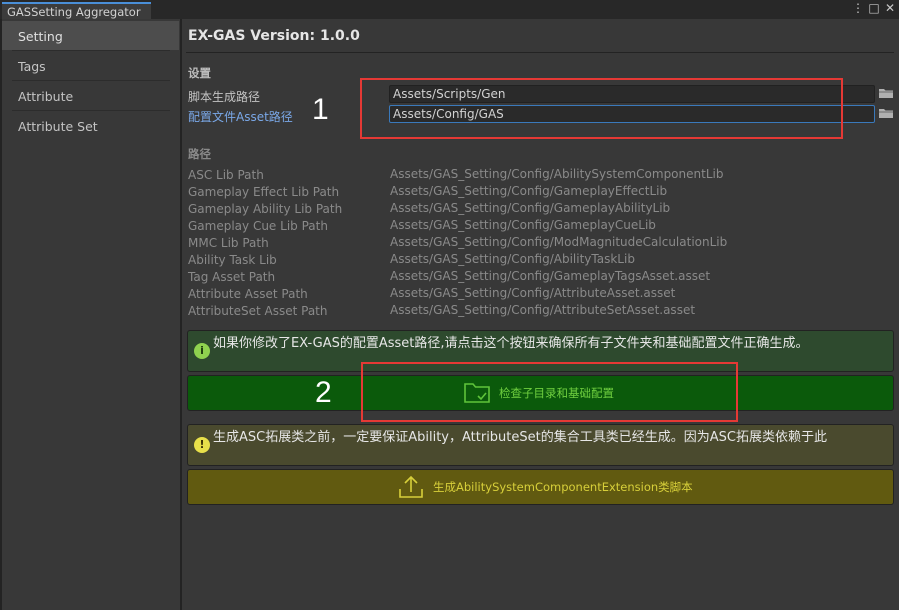 The height and width of the screenshot is (610, 899). Describe the element at coordinates (858, 9) in the screenshot. I see `more-menu-icon: ⋮` at that location.